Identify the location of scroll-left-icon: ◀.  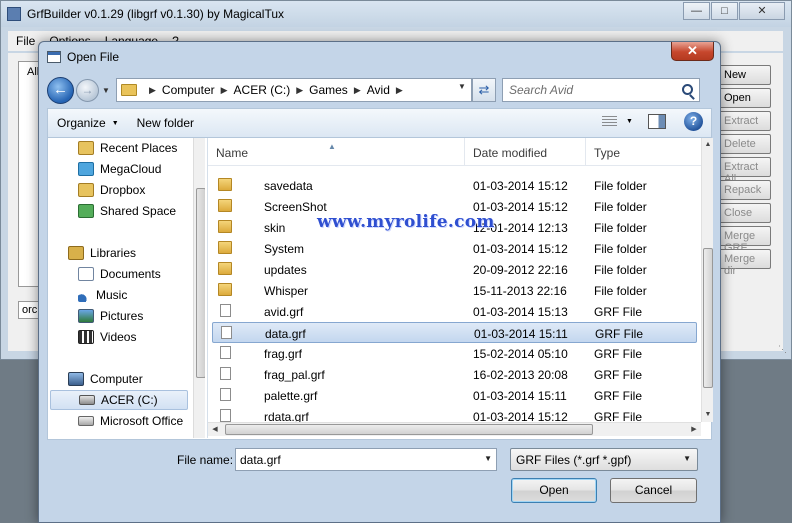
(215, 430).